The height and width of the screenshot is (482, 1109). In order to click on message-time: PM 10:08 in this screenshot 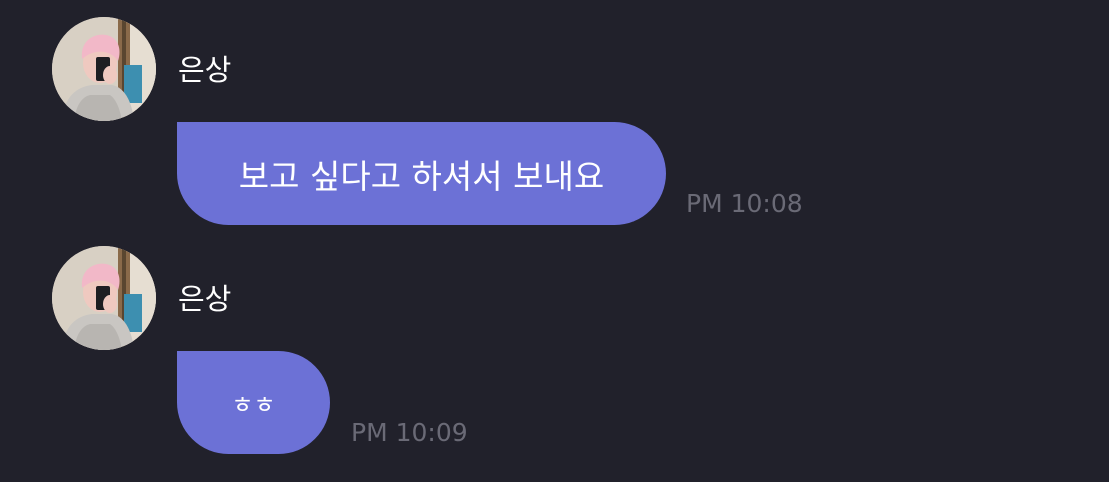, I will do `click(744, 203)`.